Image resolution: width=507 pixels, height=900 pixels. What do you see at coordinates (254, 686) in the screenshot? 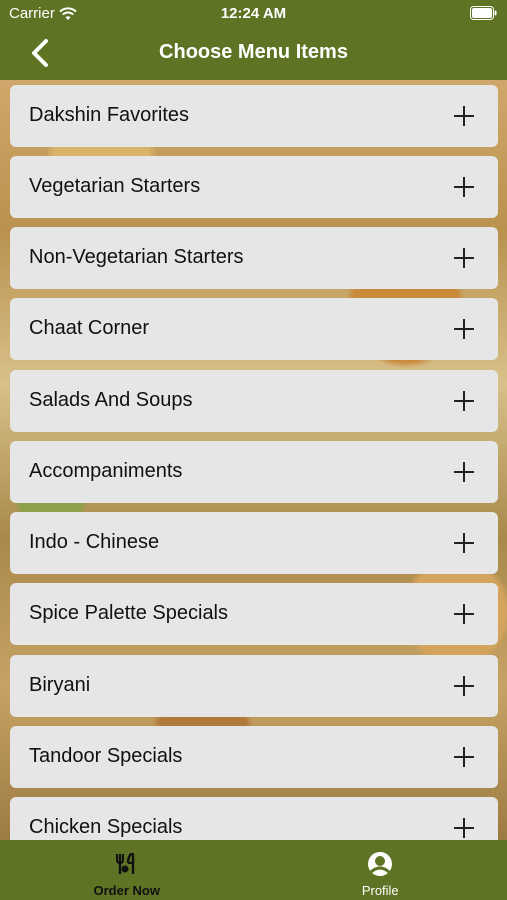
I see `menu-category-biryani: Biryani` at bounding box center [254, 686].